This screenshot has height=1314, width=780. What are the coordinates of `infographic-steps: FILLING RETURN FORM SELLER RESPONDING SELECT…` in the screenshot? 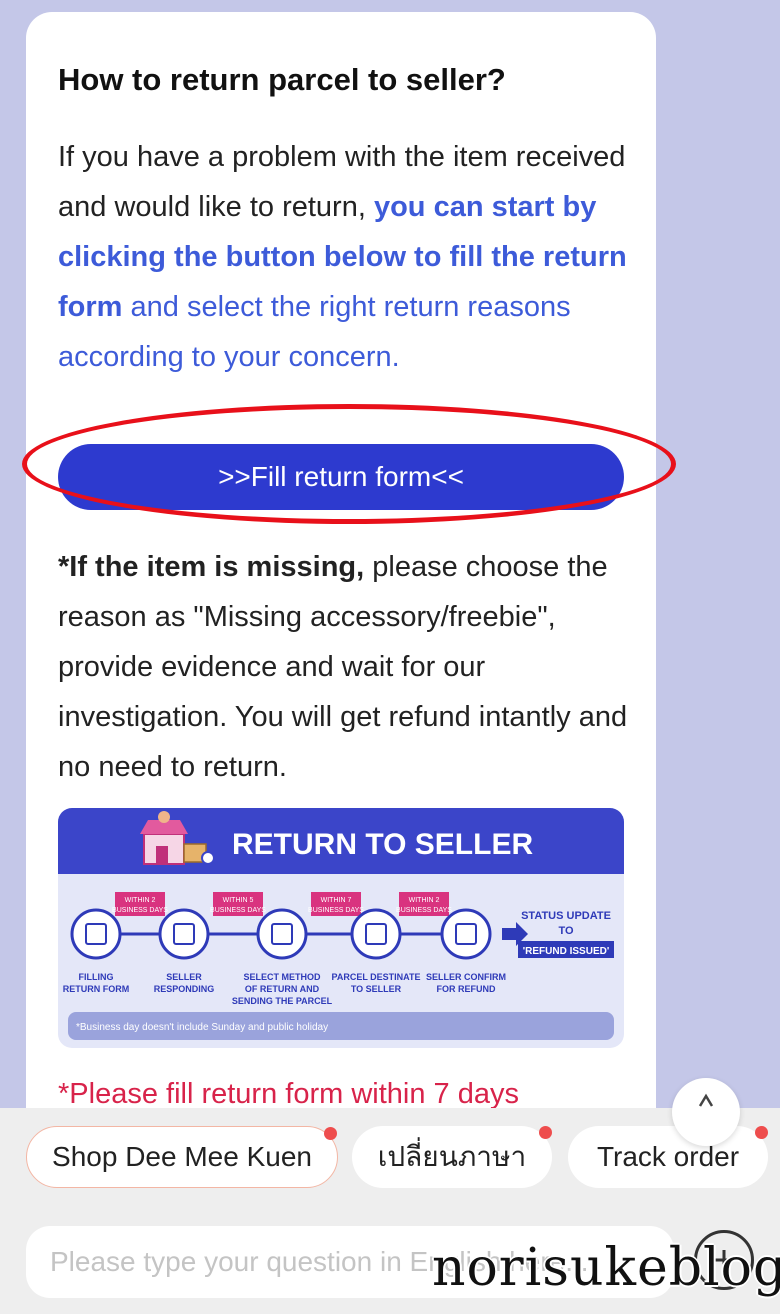 It's located at (284, 957).